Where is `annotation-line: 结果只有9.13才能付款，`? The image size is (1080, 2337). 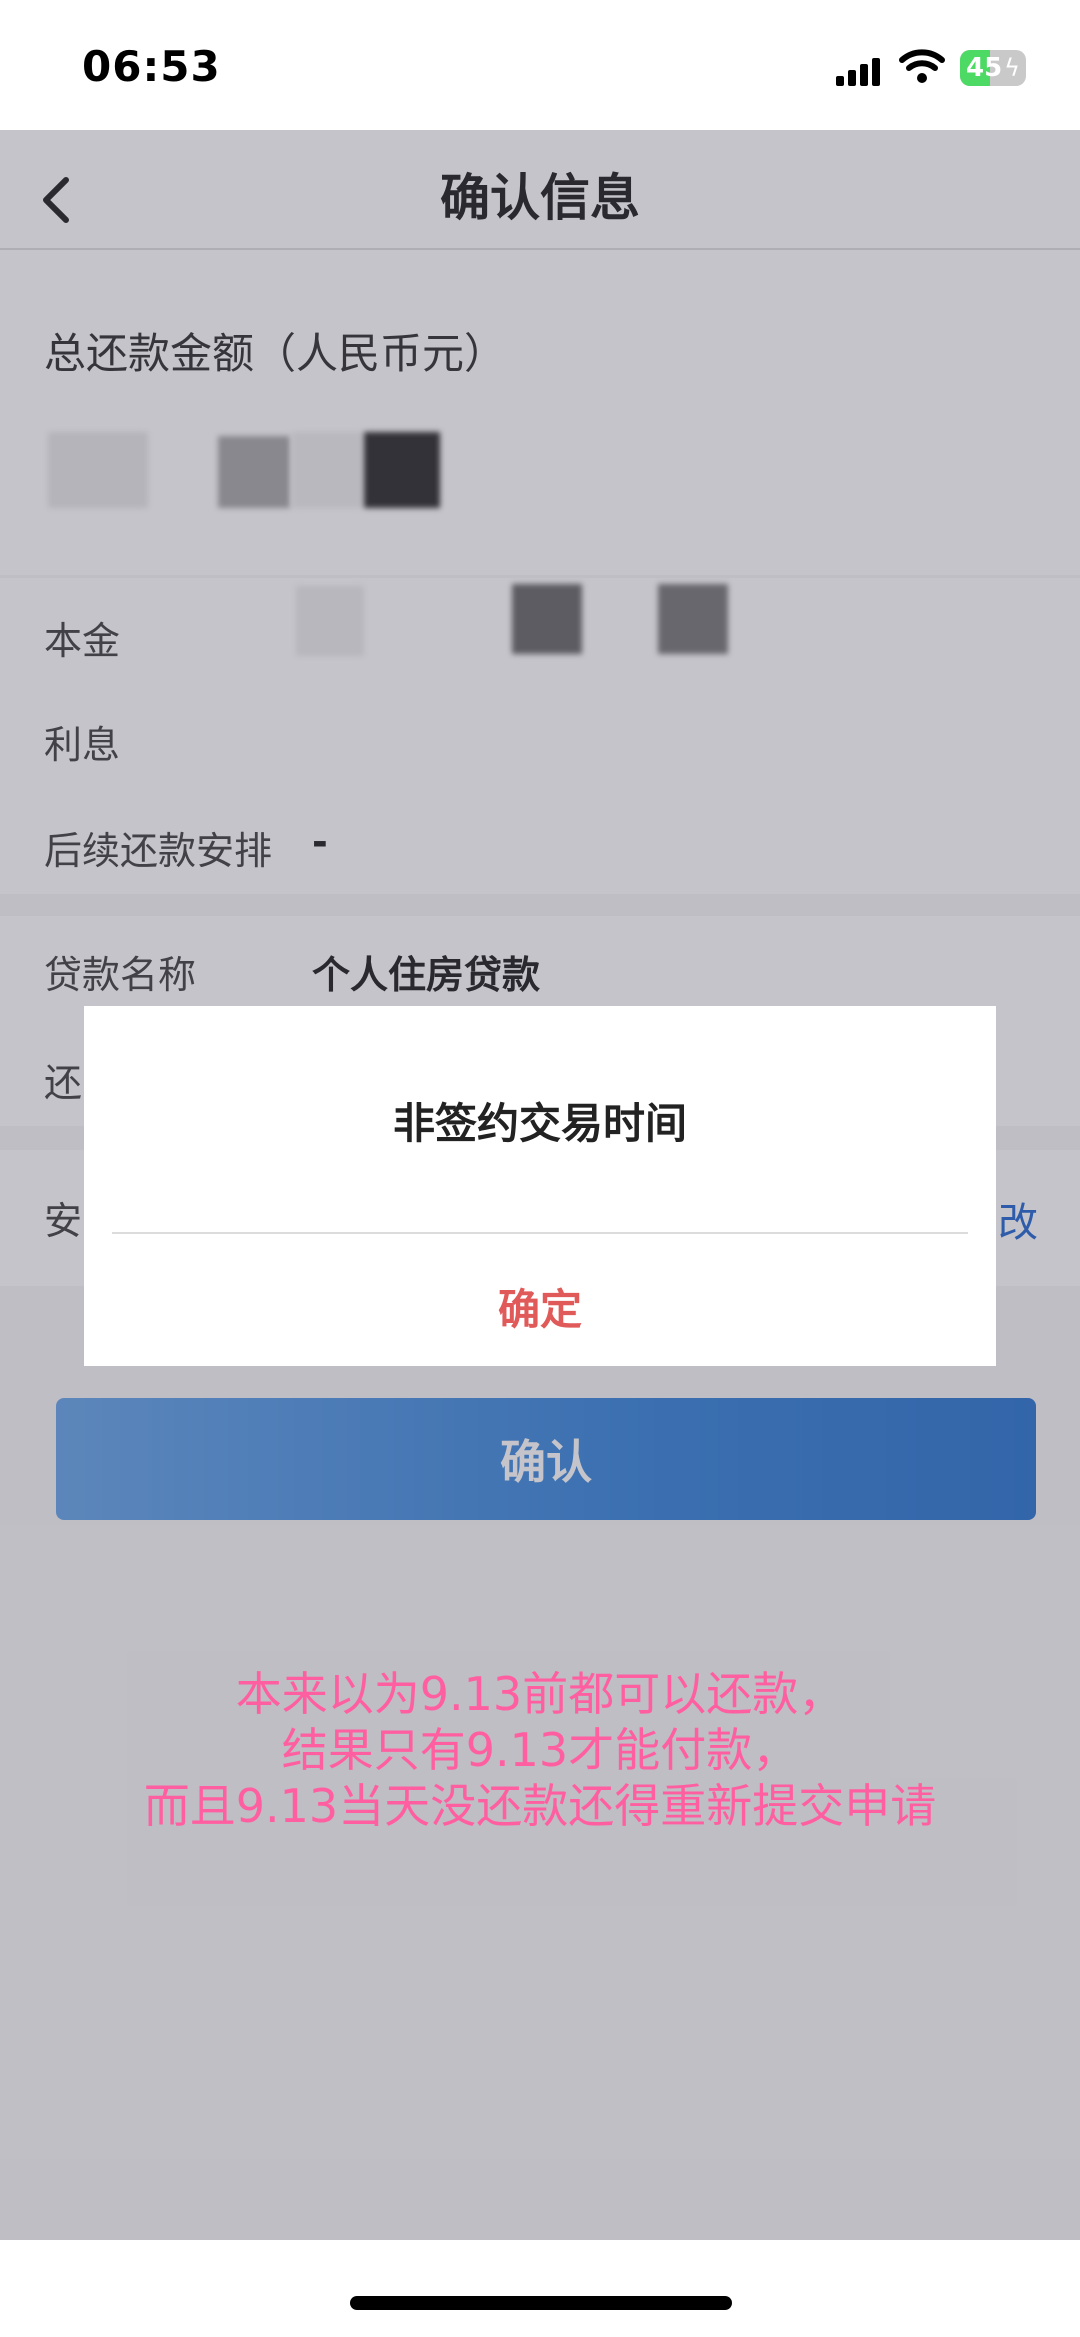 annotation-line: 结果只有9.13才能付款， is located at coordinates (540, 1750).